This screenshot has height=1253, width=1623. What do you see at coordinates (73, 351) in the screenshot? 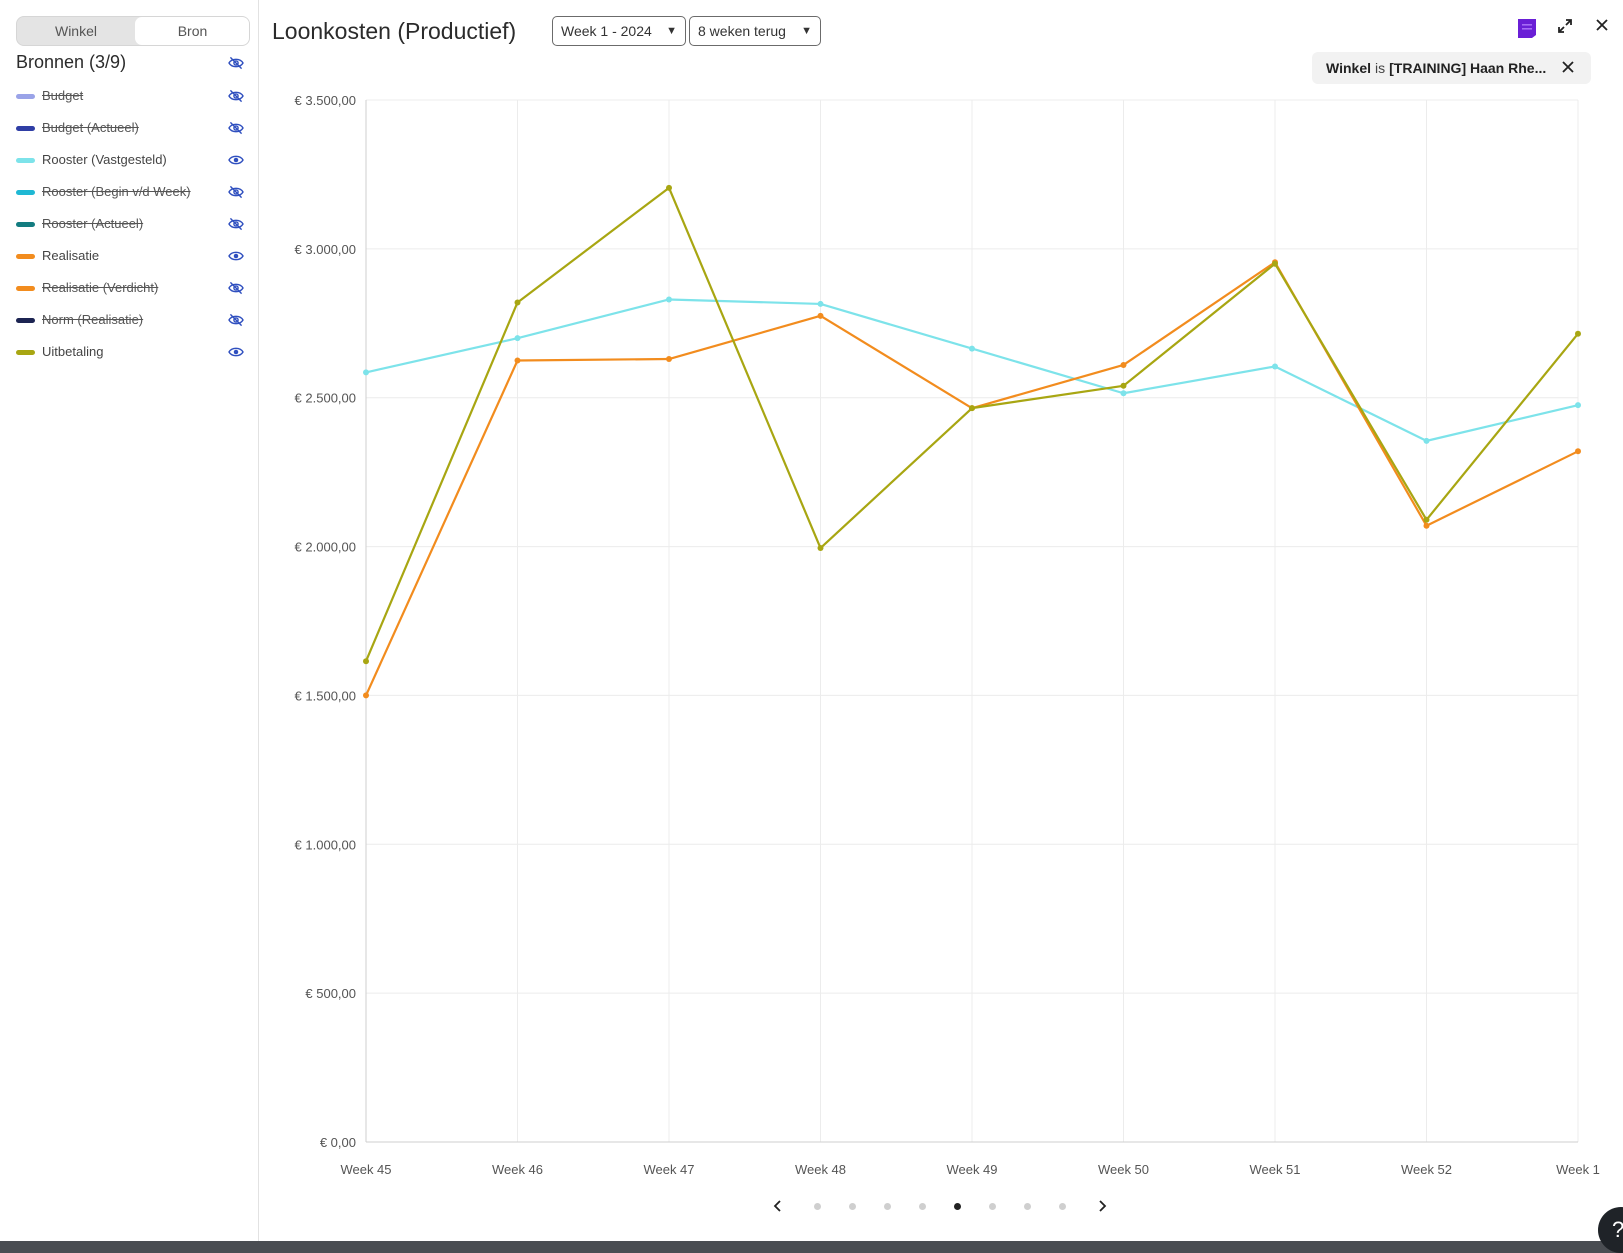
I see `source-label: Uitbetaling` at bounding box center [73, 351].